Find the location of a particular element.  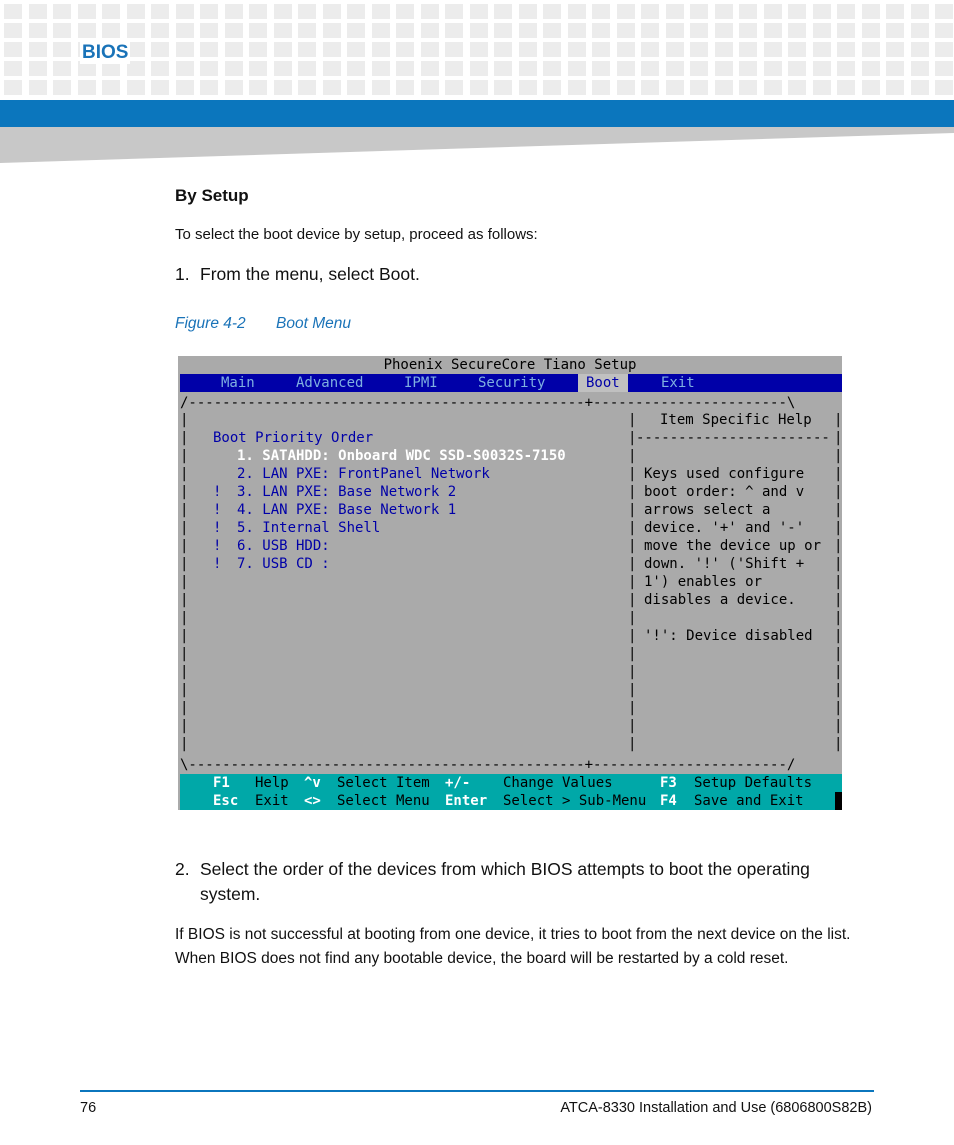

key-f1-desc: Help is located at coordinates (272, 783).